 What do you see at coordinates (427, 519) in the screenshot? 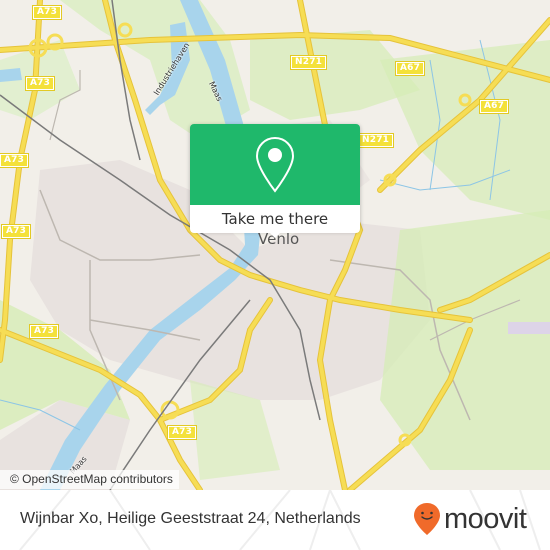
I see `moovit-pin-icon` at bounding box center [427, 519].